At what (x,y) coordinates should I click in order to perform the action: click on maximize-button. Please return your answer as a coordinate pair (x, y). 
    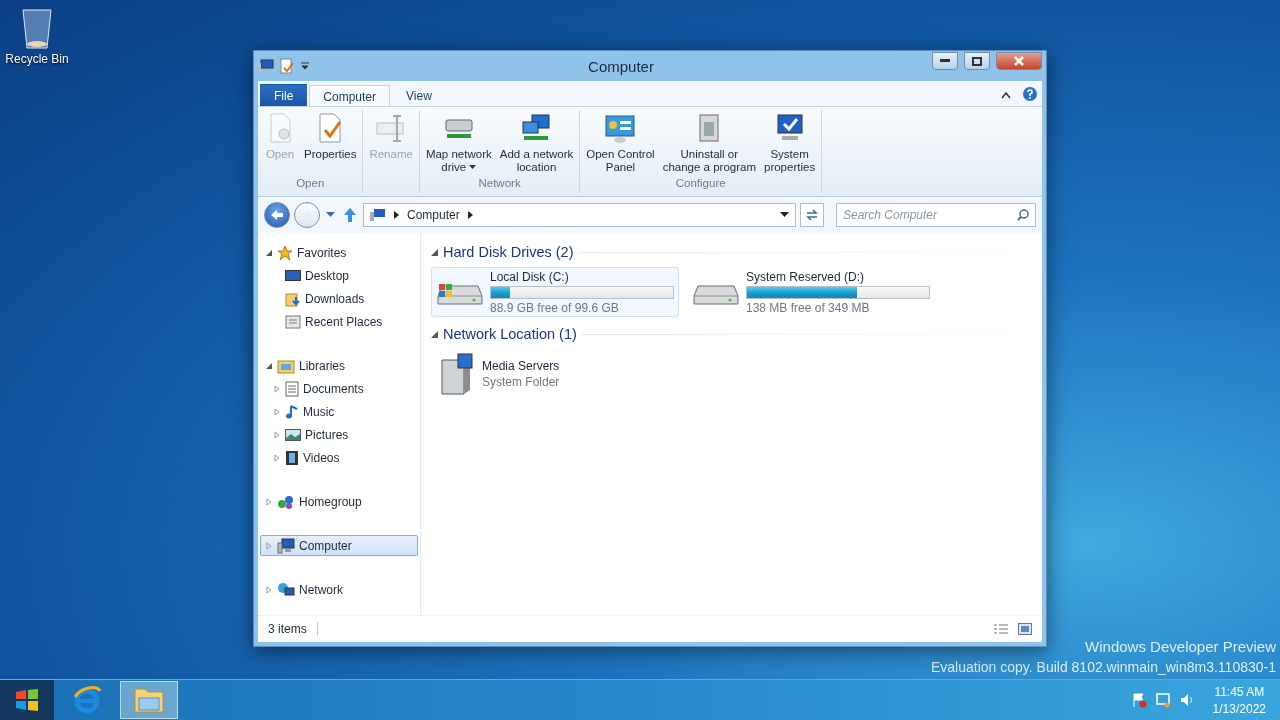
    Looking at the image, I should click on (977, 61).